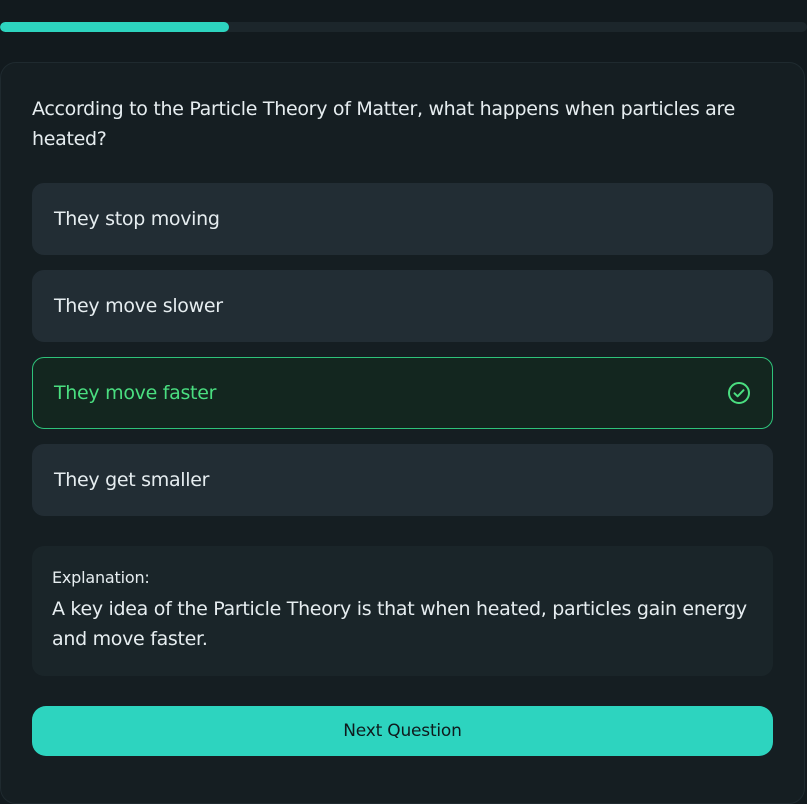 Image resolution: width=807 pixels, height=804 pixels. Describe the element at coordinates (739, 393) in the screenshot. I see `check-circle-icon` at that location.